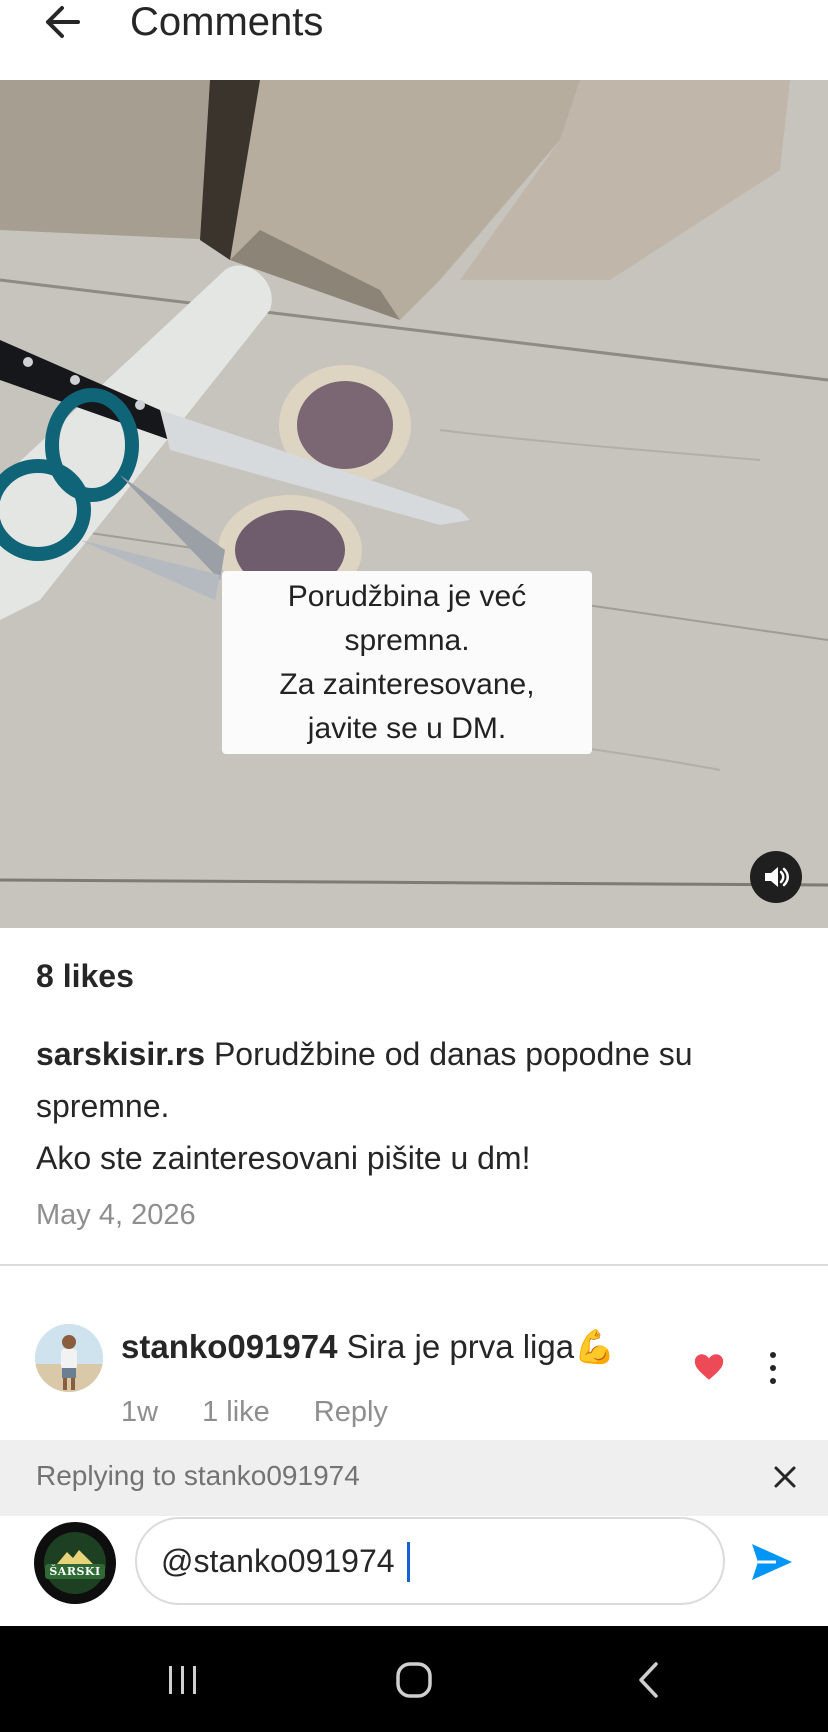 The height and width of the screenshot is (1732, 828). Describe the element at coordinates (414, 1265) in the screenshot. I see `divider` at that location.